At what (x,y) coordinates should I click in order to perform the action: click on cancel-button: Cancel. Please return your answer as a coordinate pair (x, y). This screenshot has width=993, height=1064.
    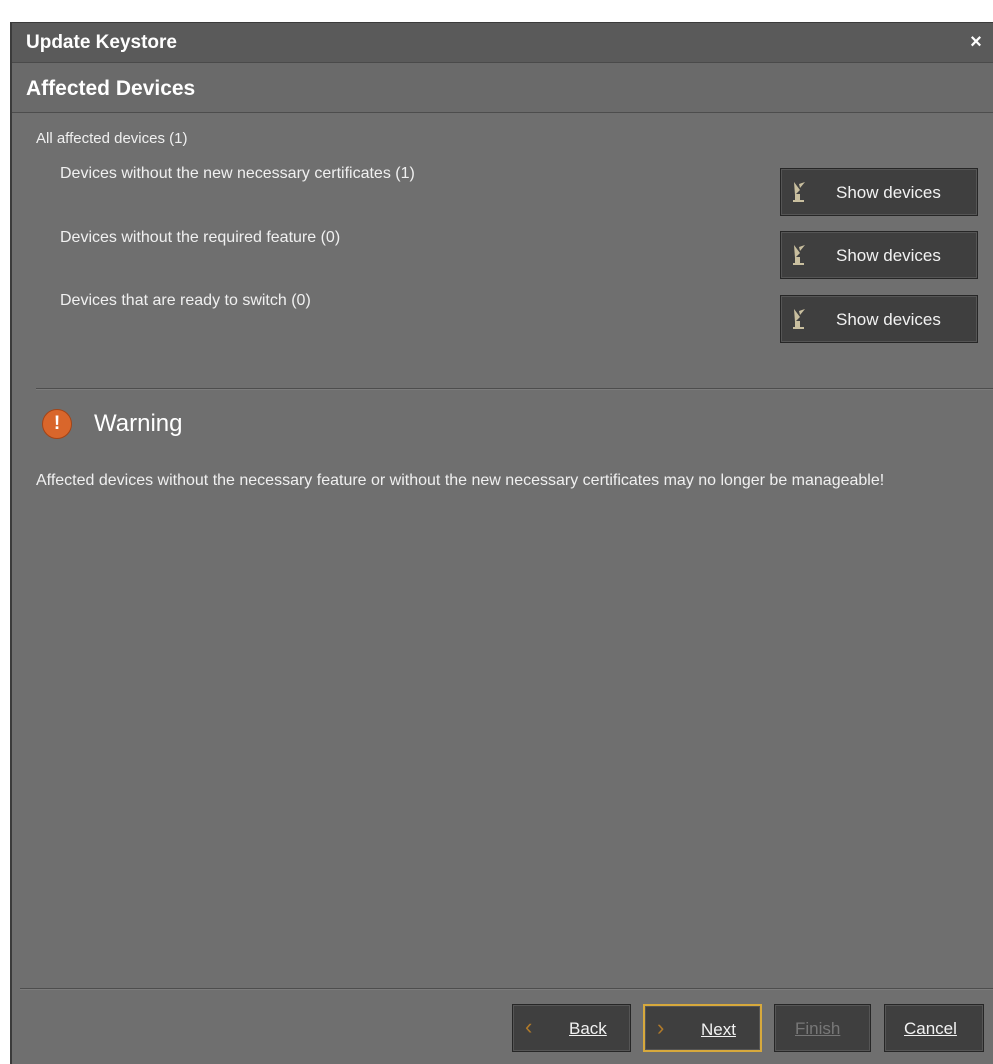
    Looking at the image, I should click on (934, 1028).